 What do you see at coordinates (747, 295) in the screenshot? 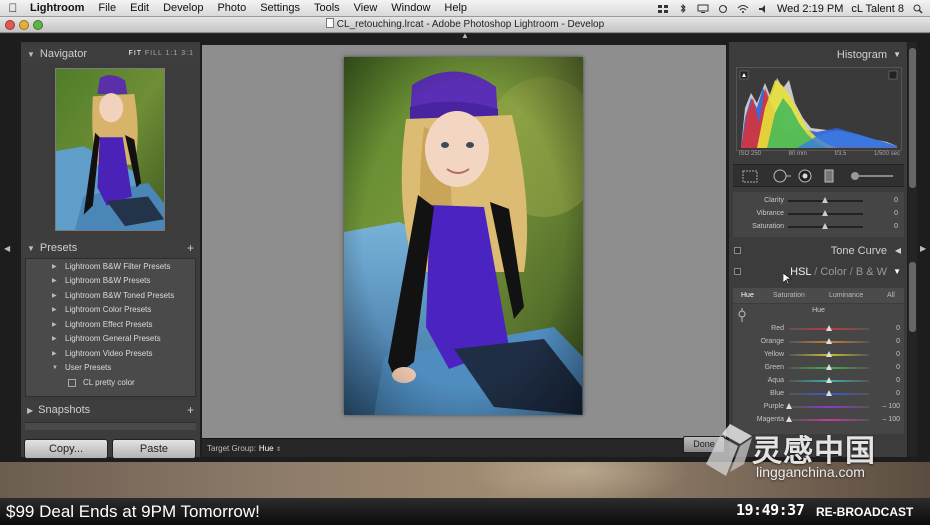
I see `tab-hue: Hue` at bounding box center [747, 295].